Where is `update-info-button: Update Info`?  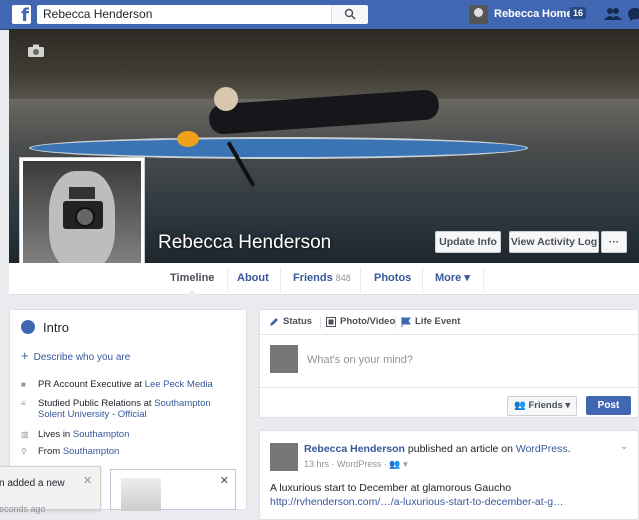
update-info-button: Update Info is located at coordinates (468, 242).